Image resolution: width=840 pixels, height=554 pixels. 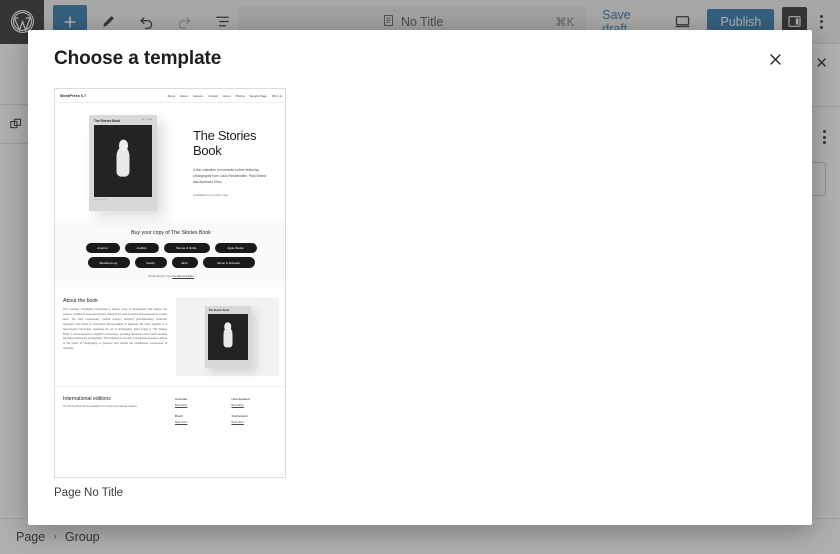 What do you see at coordinates (141, 248) in the screenshot?
I see `retailer-button: Audible` at bounding box center [141, 248].